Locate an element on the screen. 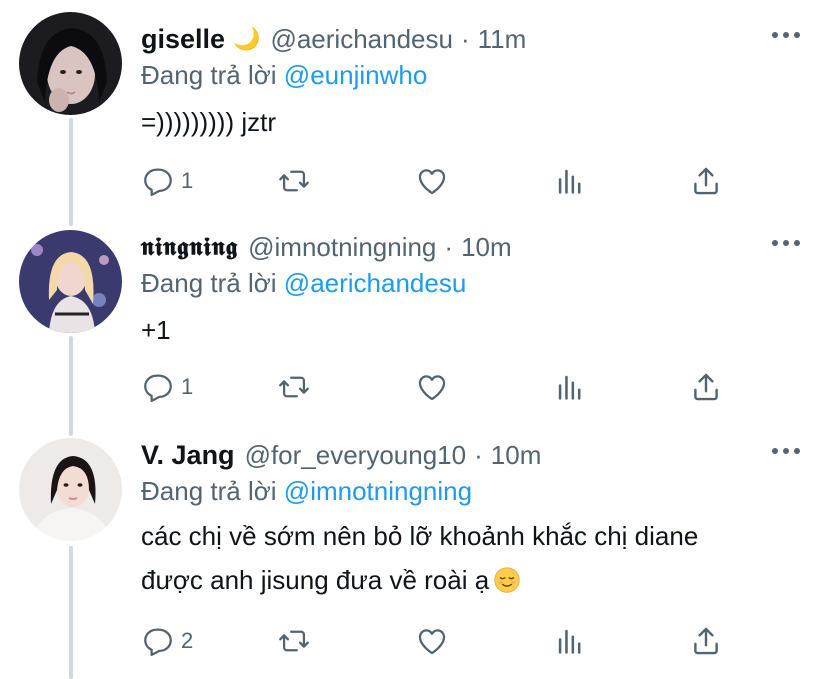  reply-count: 2 is located at coordinates (187, 640).